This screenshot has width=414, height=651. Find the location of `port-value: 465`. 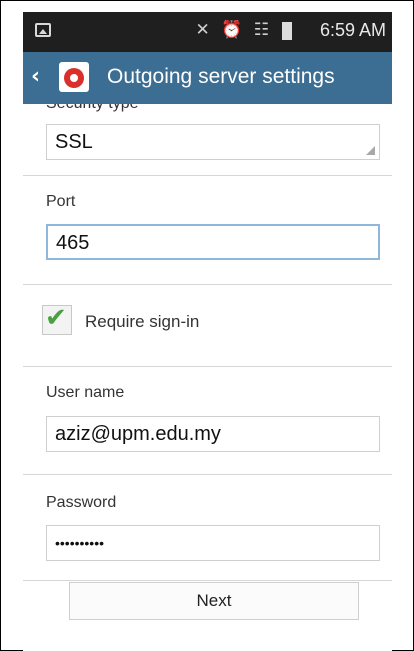

port-value: 465 is located at coordinates (73, 243).